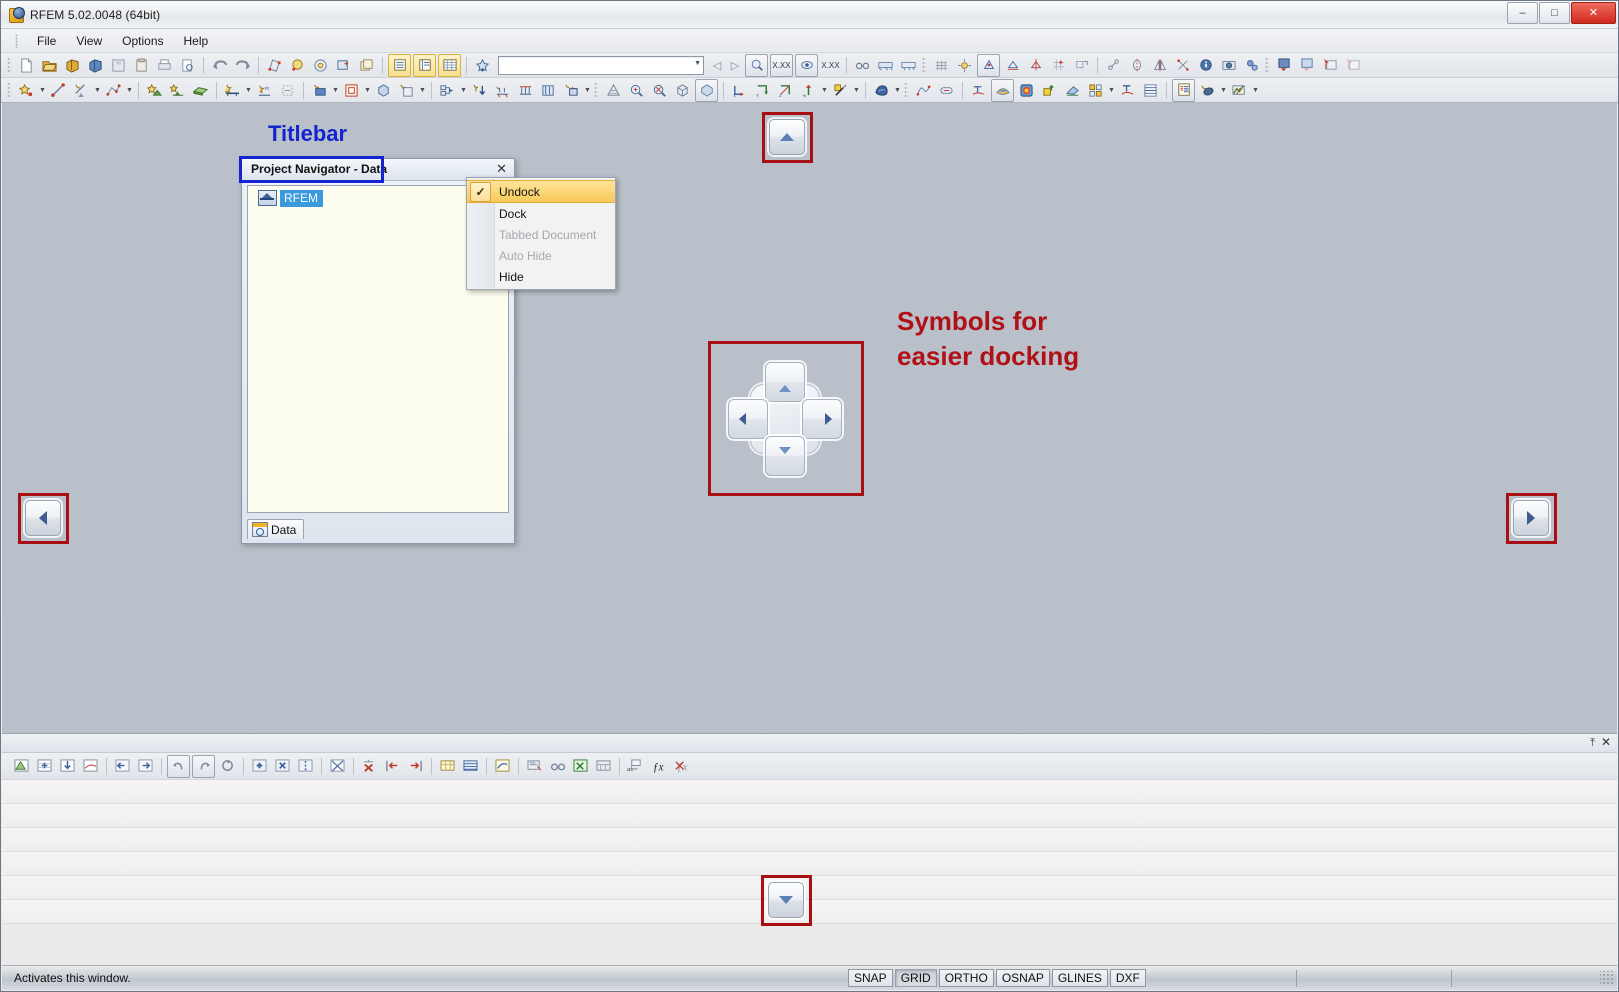 The height and width of the screenshot is (992, 1619). Describe the element at coordinates (95, 65) in the screenshot. I see `open-model-icon` at that location.